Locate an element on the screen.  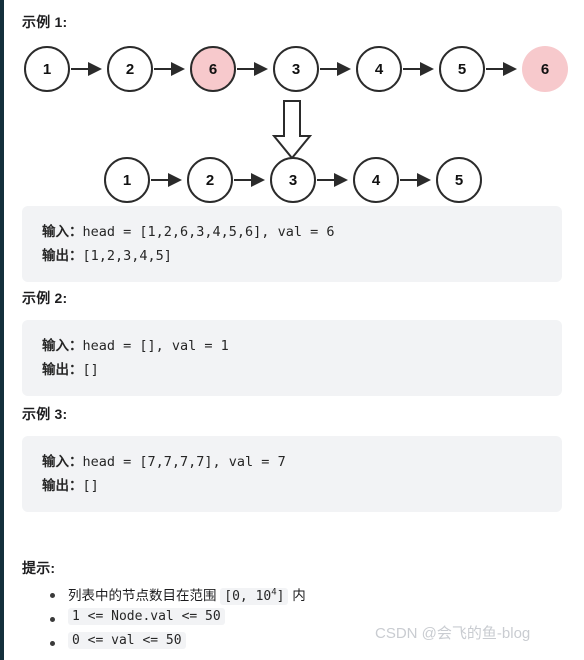
node-after-0: 1 is located at coordinates (127, 180).